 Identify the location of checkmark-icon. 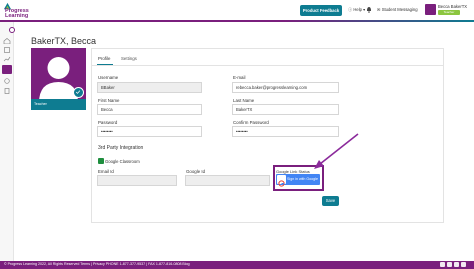
(78, 92).